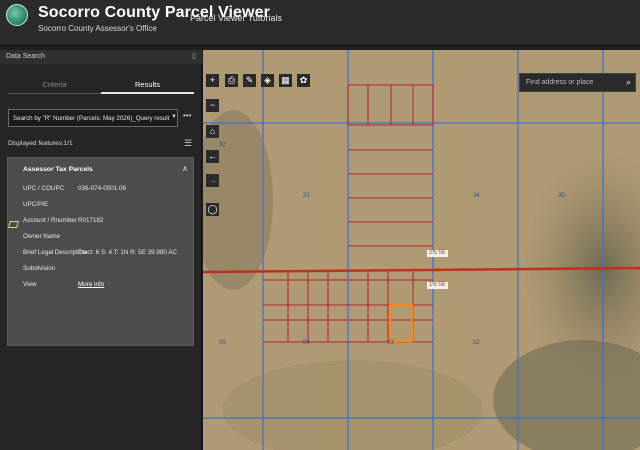 The image size is (640, 450). Describe the element at coordinates (30, 284) in the screenshot. I see `field-label: View` at that location.